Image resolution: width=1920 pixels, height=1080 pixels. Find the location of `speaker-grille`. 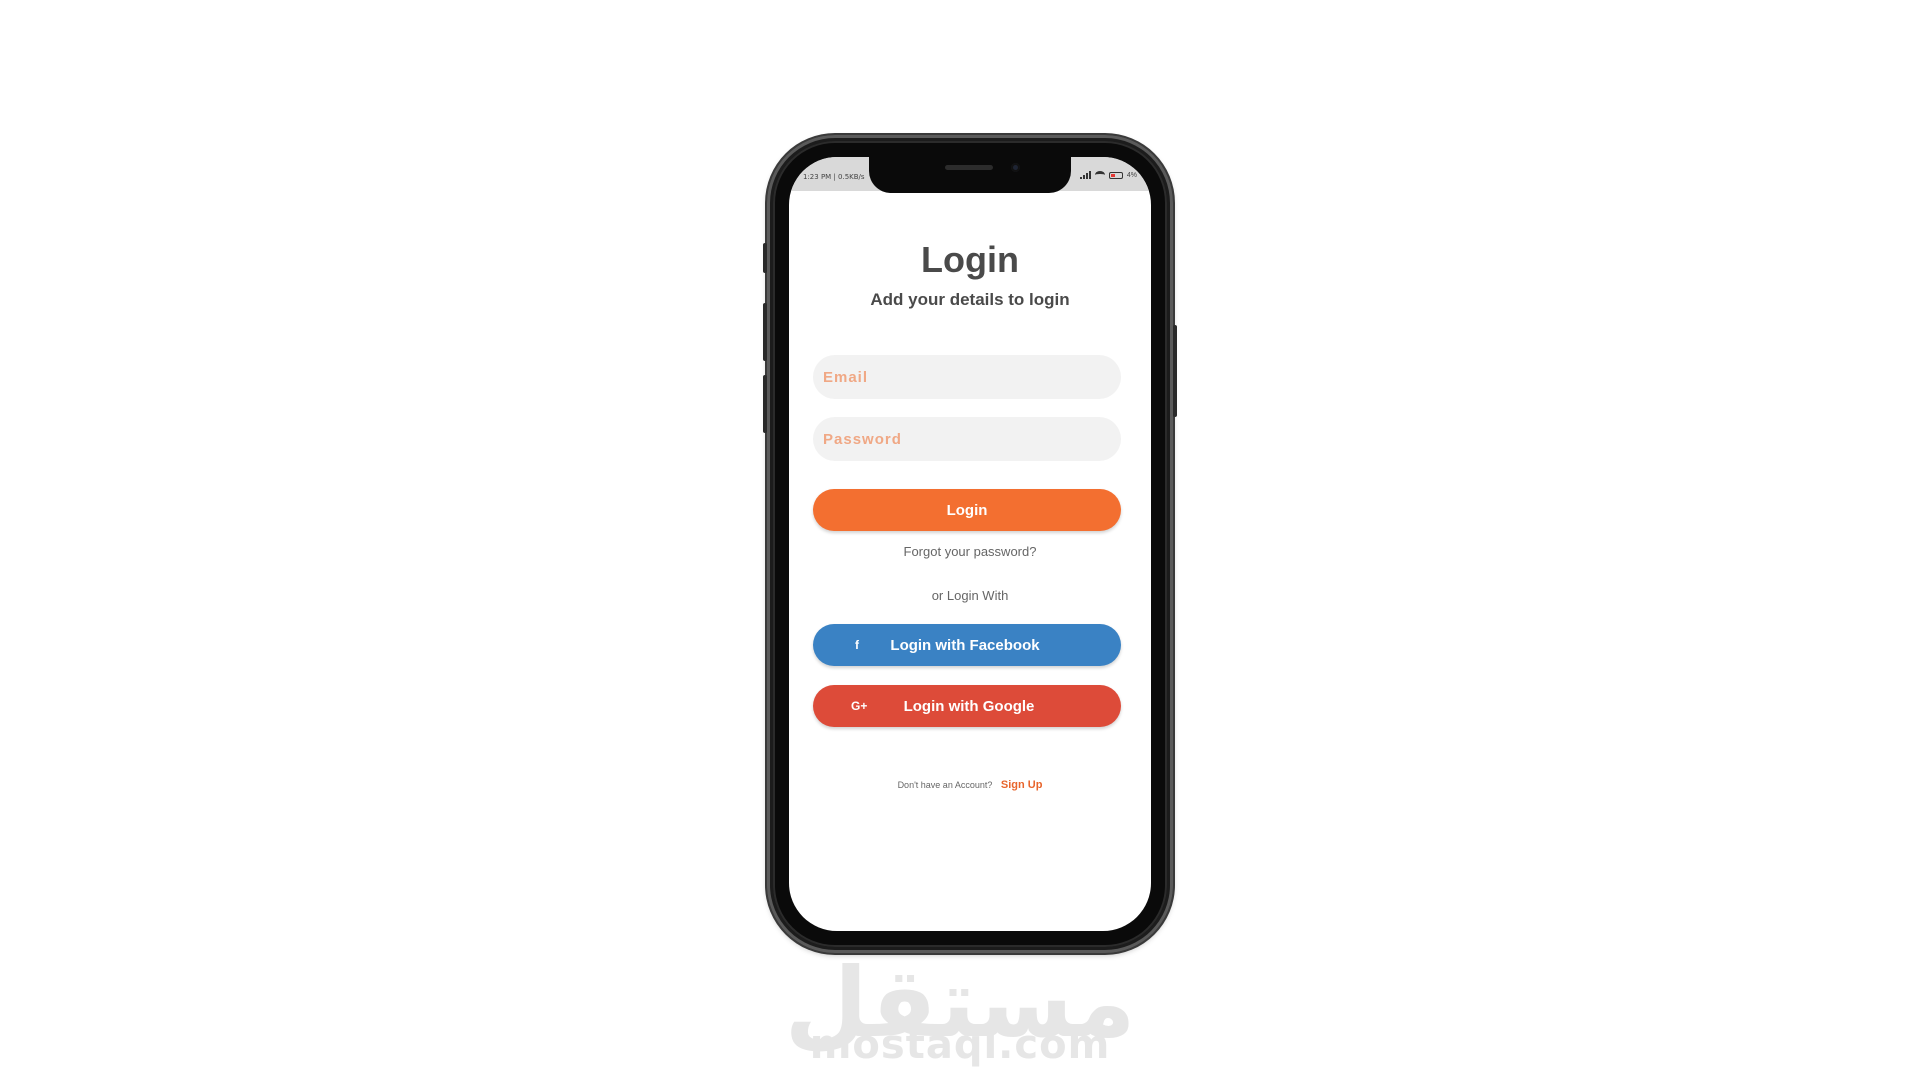

speaker-grille is located at coordinates (969, 167).